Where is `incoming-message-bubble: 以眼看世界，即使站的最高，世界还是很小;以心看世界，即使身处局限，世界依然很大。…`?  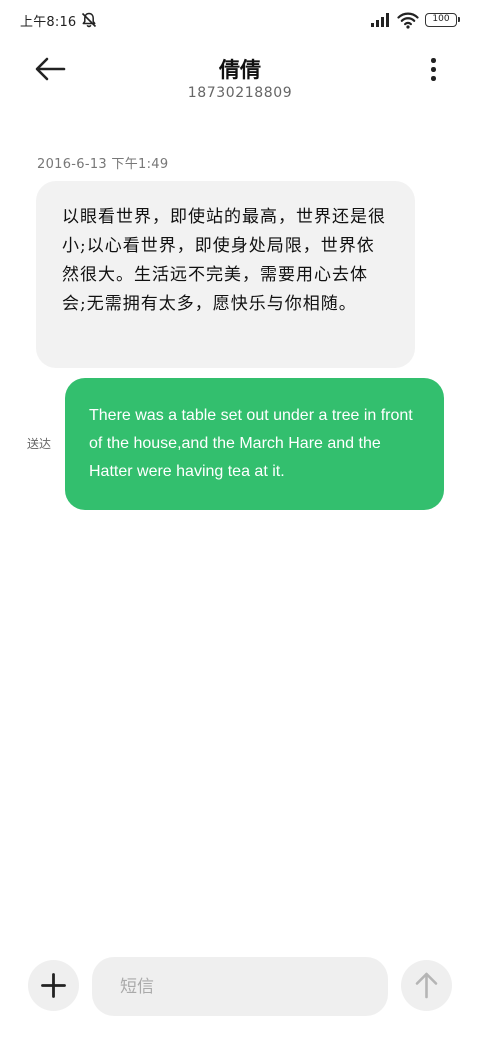 incoming-message-bubble: 以眼看世界，即使站的最高，世界还是很小;以心看世界，即使身处局限，世界依然很大。… is located at coordinates (225, 274).